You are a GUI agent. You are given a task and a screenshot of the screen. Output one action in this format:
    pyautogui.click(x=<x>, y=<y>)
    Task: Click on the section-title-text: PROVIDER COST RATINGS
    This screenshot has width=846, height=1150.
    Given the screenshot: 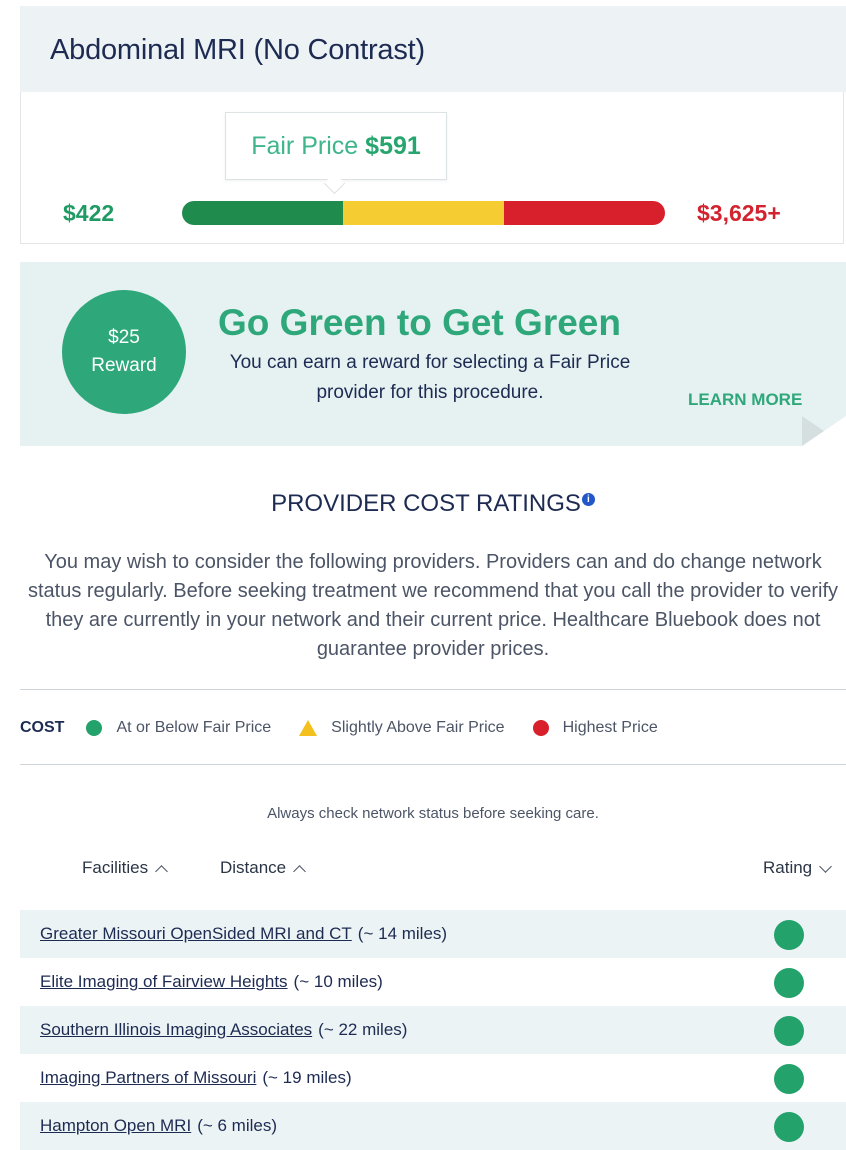 What is the action you would take?
    pyautogui.click(x=426, y=503)
    